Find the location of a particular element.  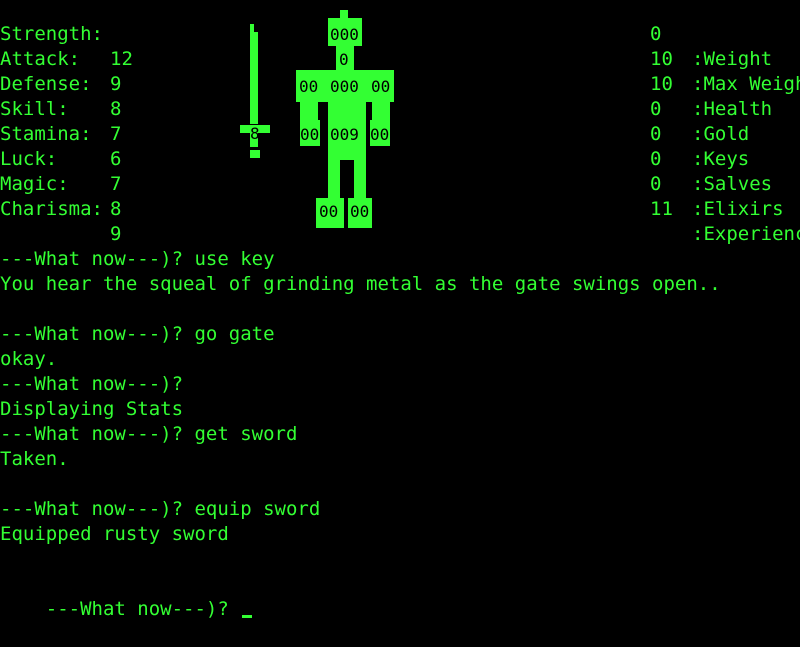

stat-row-health: 10 :Health is located at coordinates (711, 83).